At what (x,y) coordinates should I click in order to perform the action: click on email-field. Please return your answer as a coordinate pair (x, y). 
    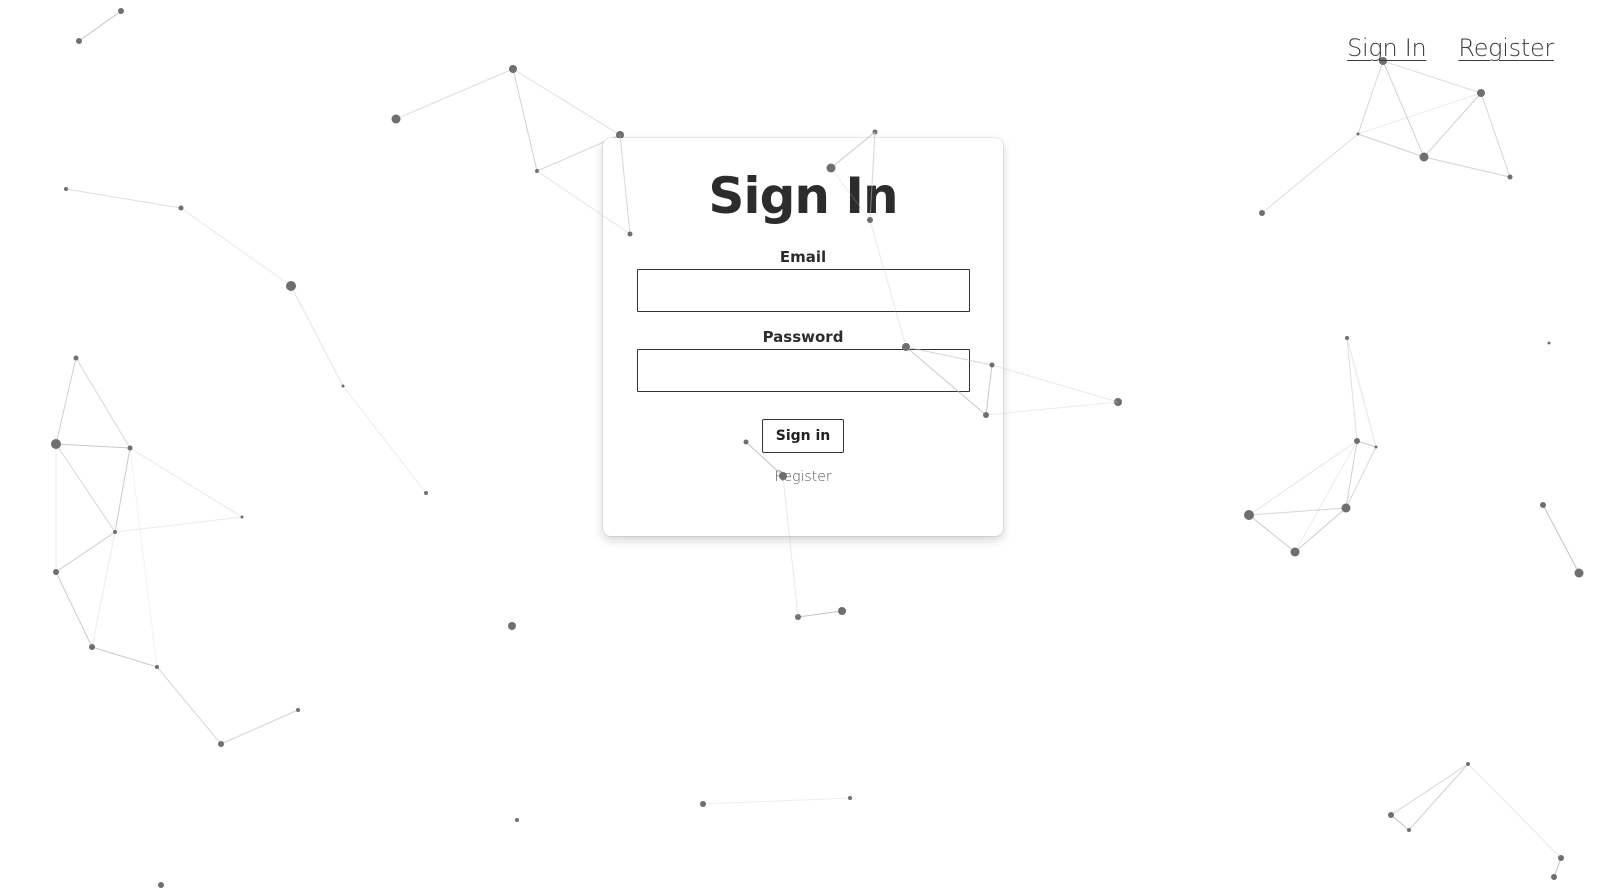
    Looking at the image, I should click on (803, 290).